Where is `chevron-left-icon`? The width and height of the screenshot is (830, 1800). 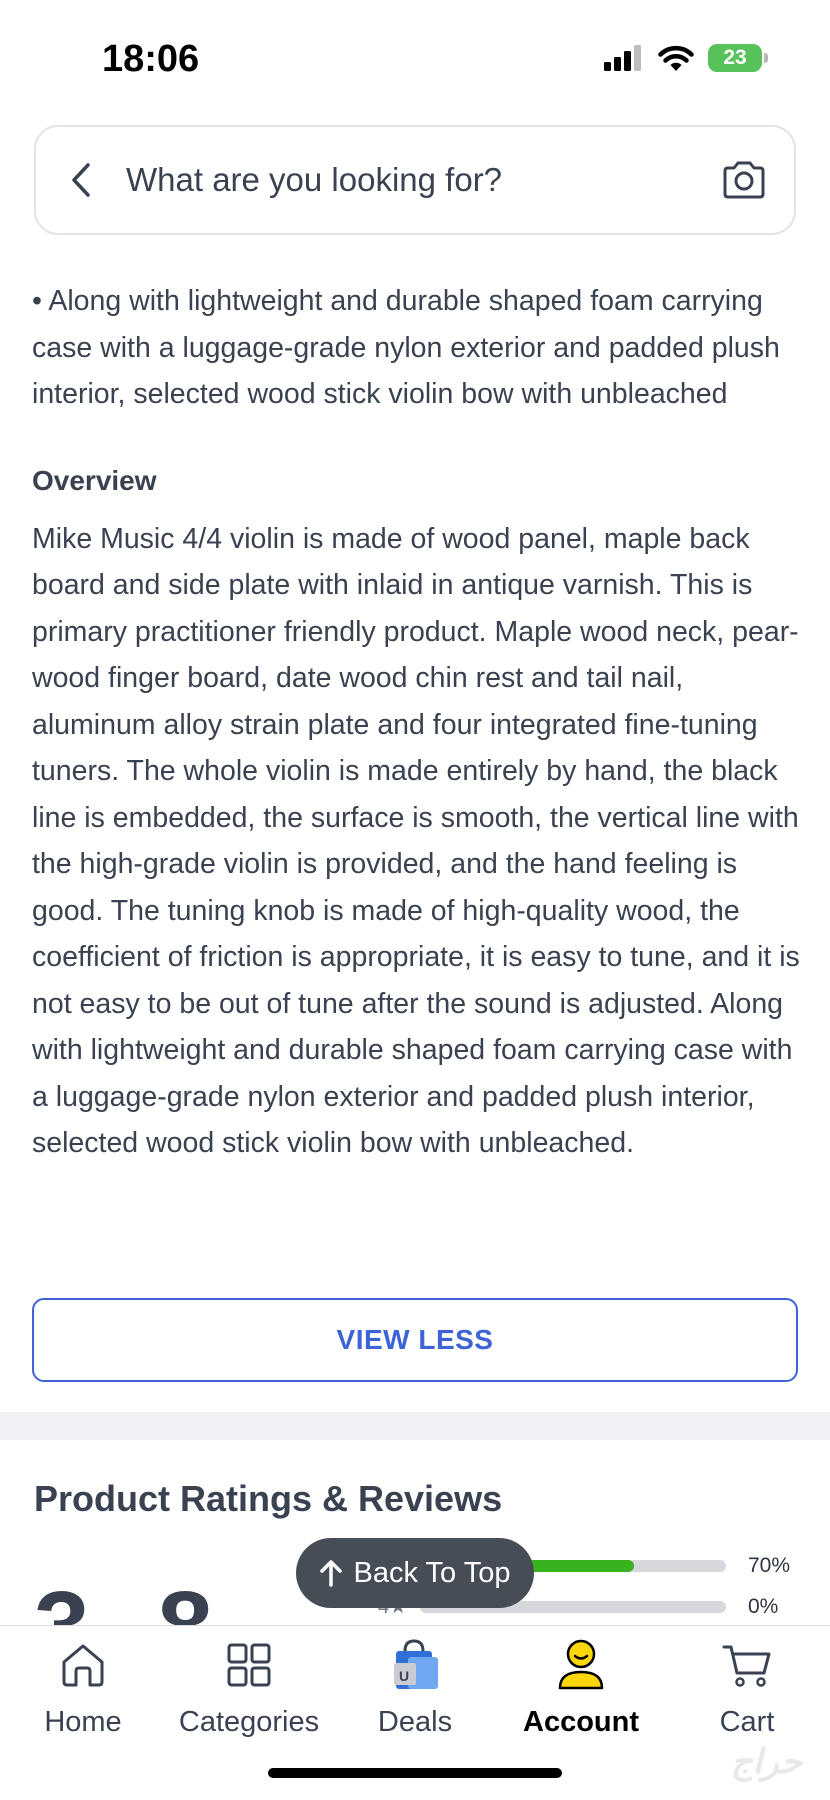 chevron-left-icon is located at coordinates (81, 180).